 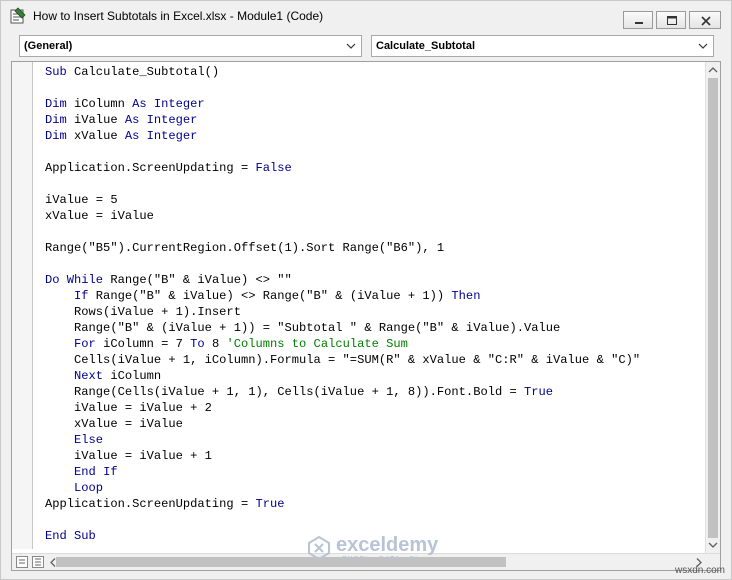 I want to click on watermark-tagline: EXCEL · DATA · BI, so click(x=380, y=559).